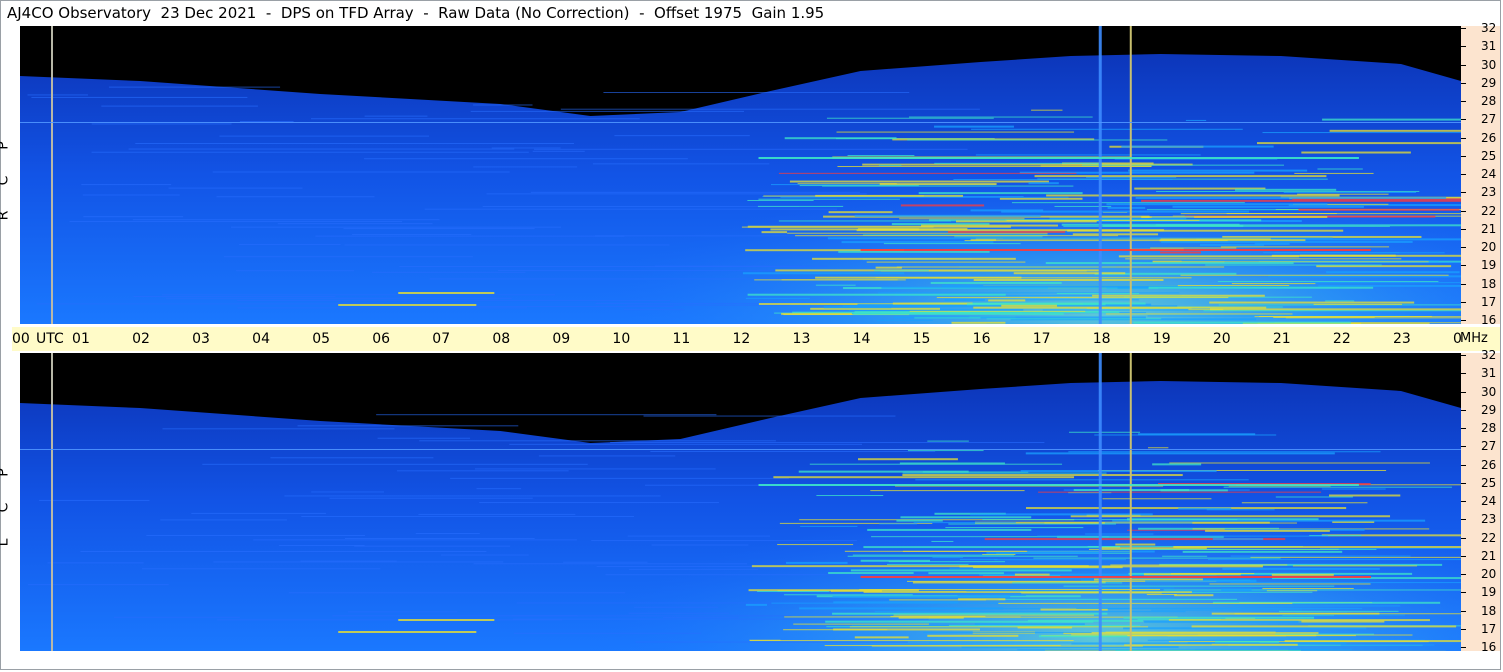 The height and width of the screenshot is (672, 1503). I want to click on frequency-tick-label: 25, so click(1489, 482).